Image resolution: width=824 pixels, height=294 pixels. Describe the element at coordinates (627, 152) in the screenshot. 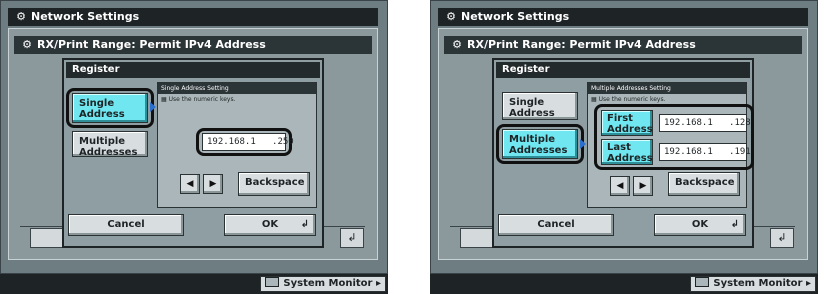

I see `last-address-button: Last Address` at that location.